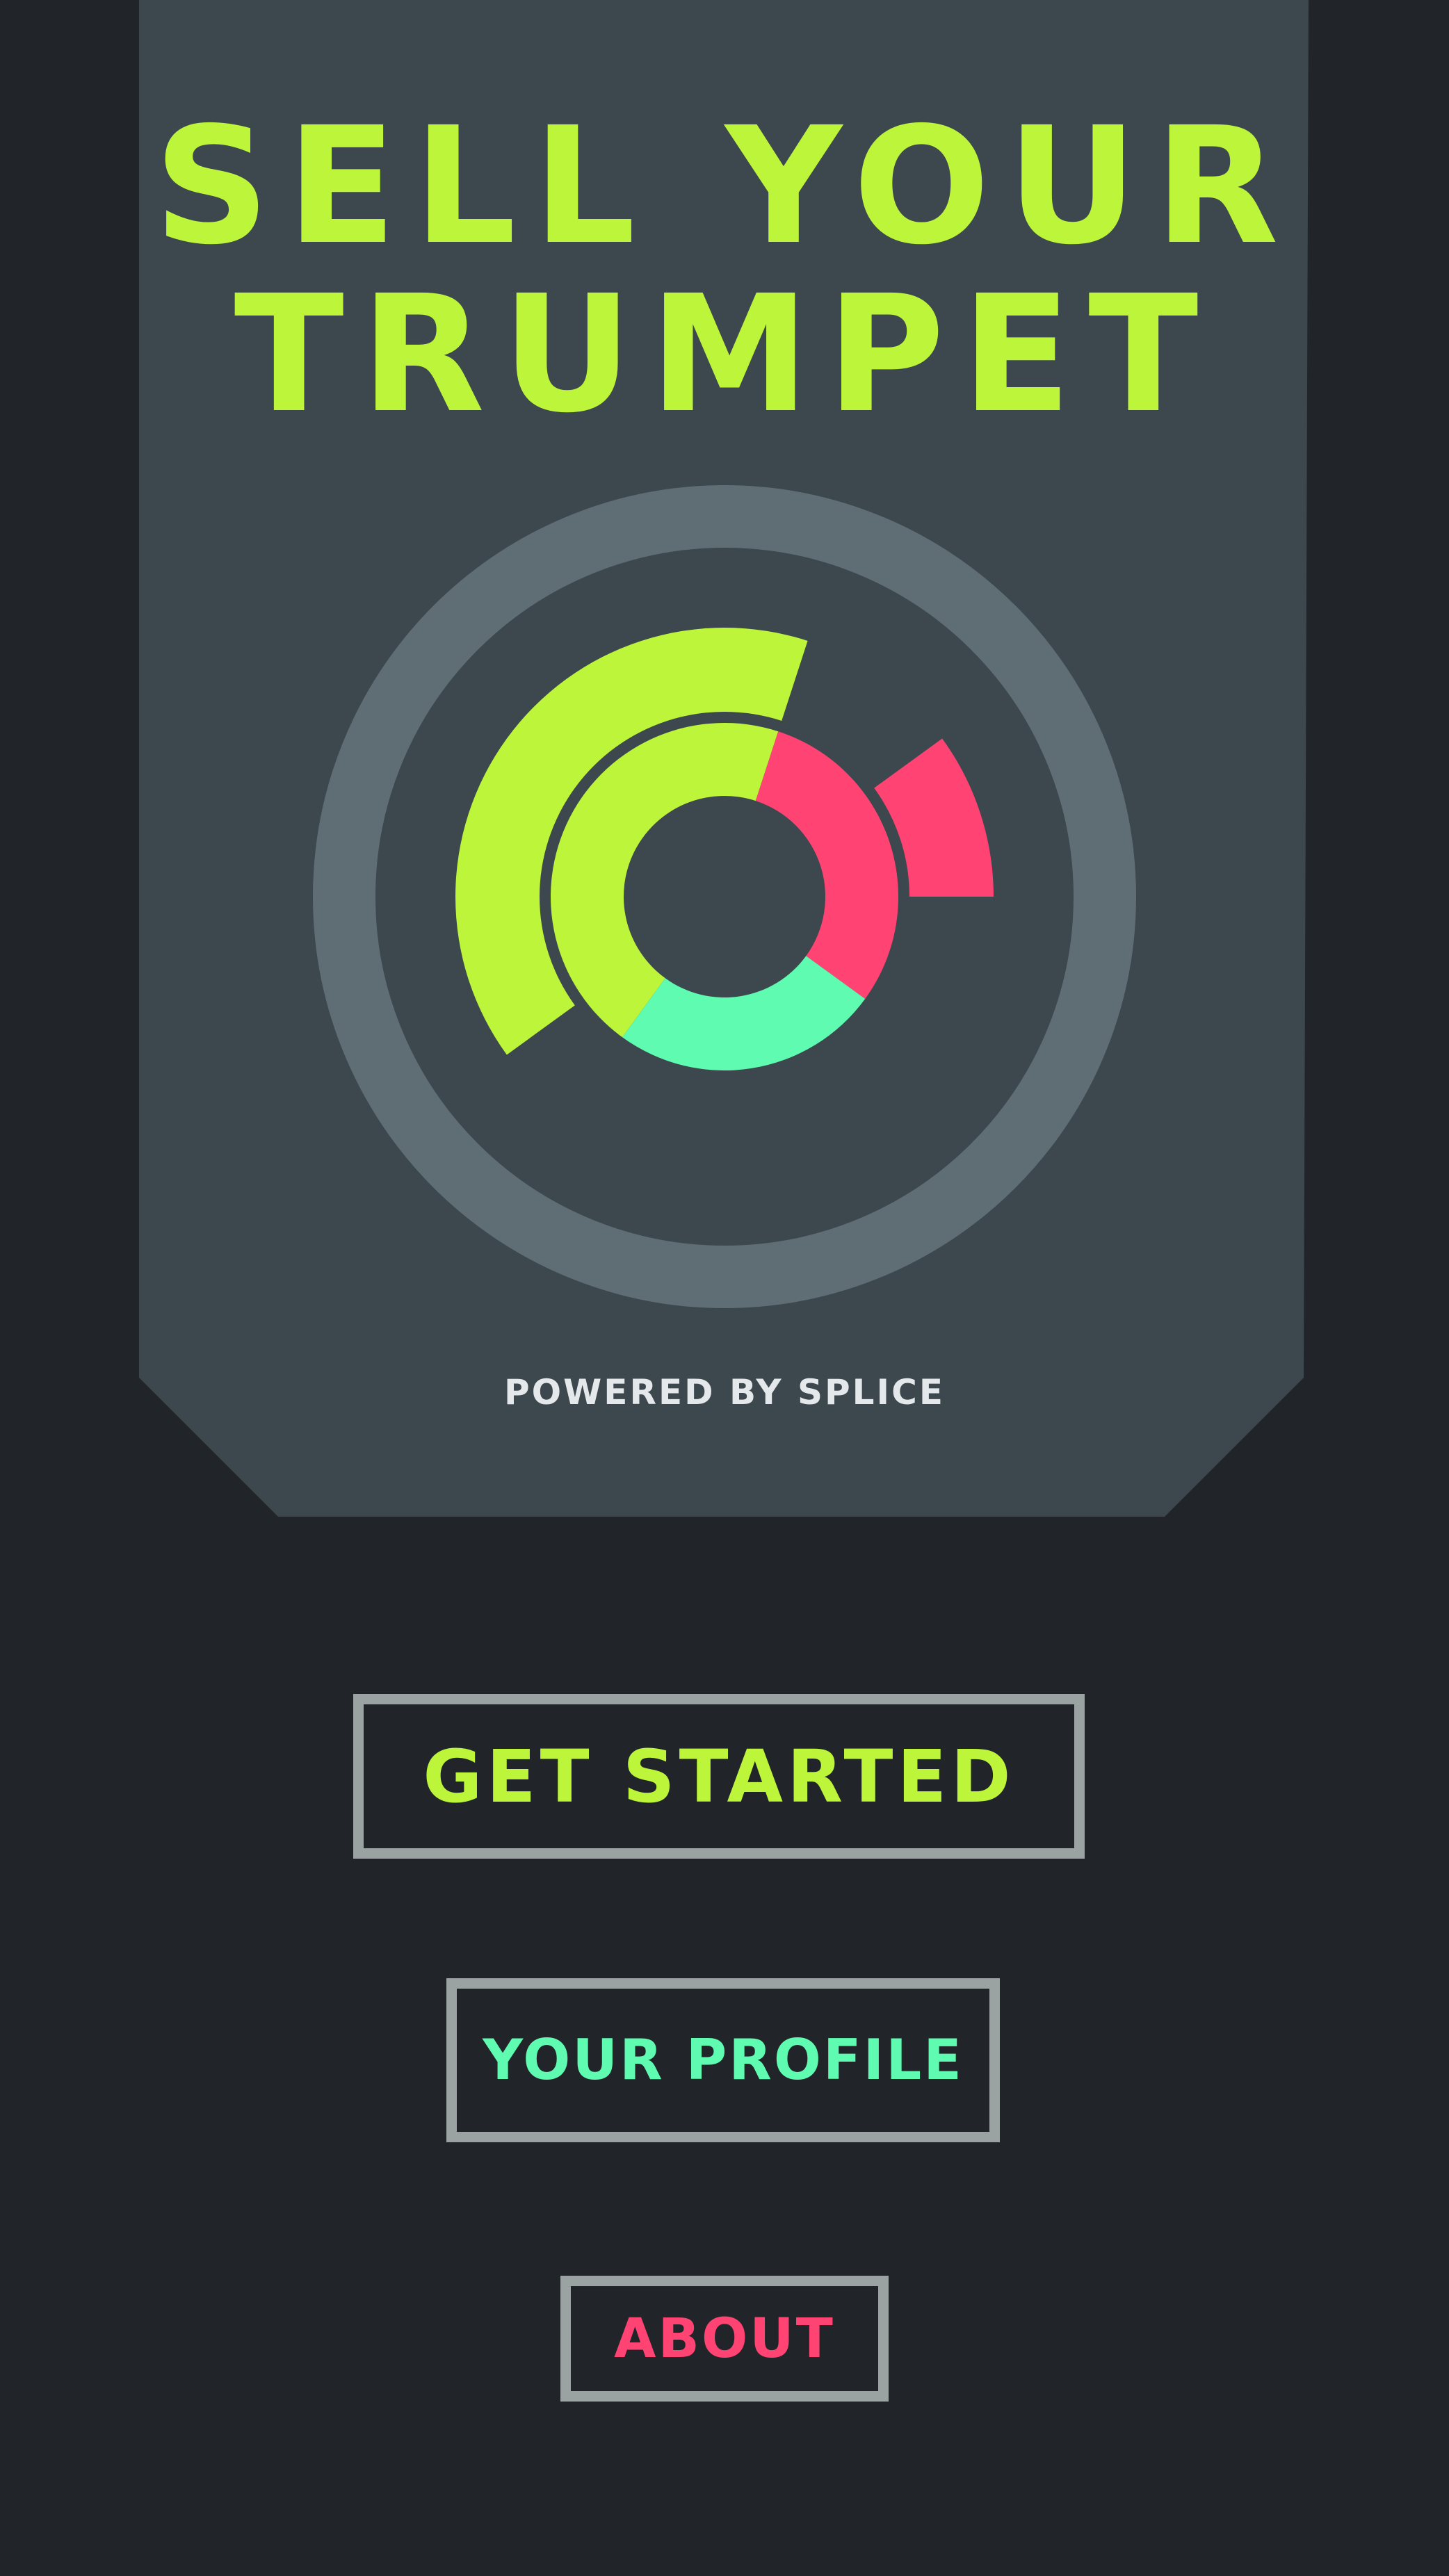 Image resolution: width=1449 pixels, height=2576 pixels. I want to click on about-button: ABOUT, so click(724, 2339).